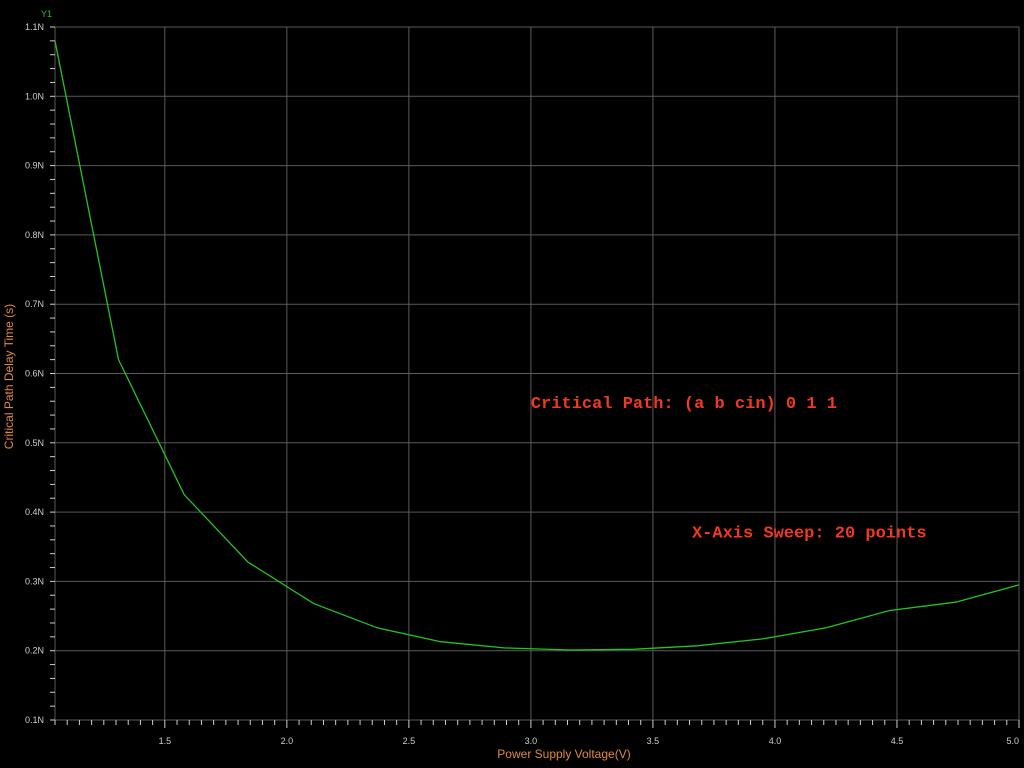 The image size is (1024, 768). What do you see at coordinates (409, 741) in the screenshot?
I see `x-tick-label: 2.5` at bounding box center [409, 741].